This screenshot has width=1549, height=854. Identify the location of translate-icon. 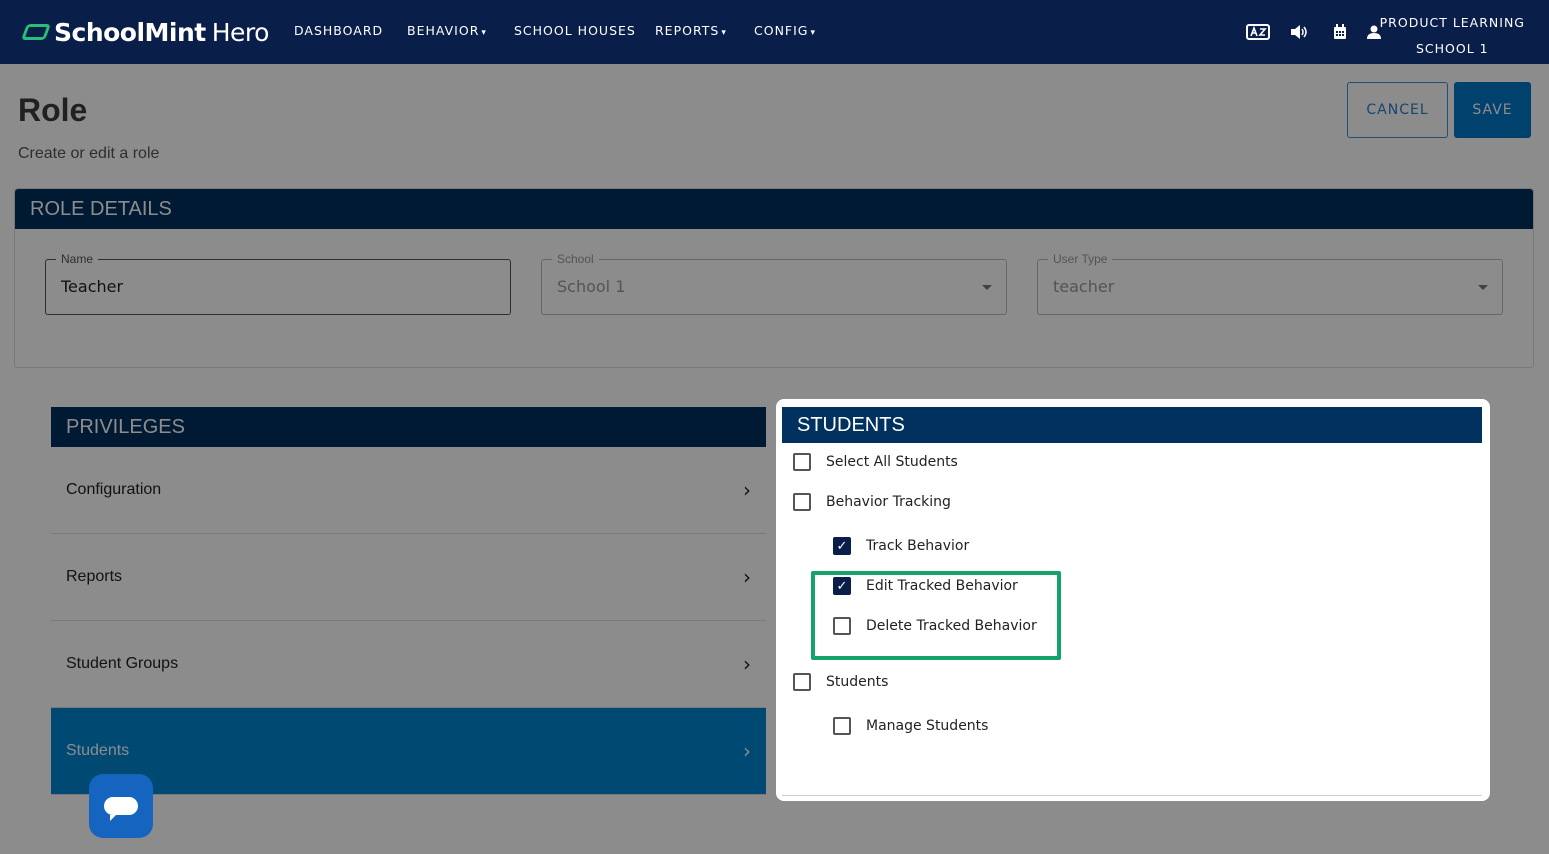
(1258, 32).